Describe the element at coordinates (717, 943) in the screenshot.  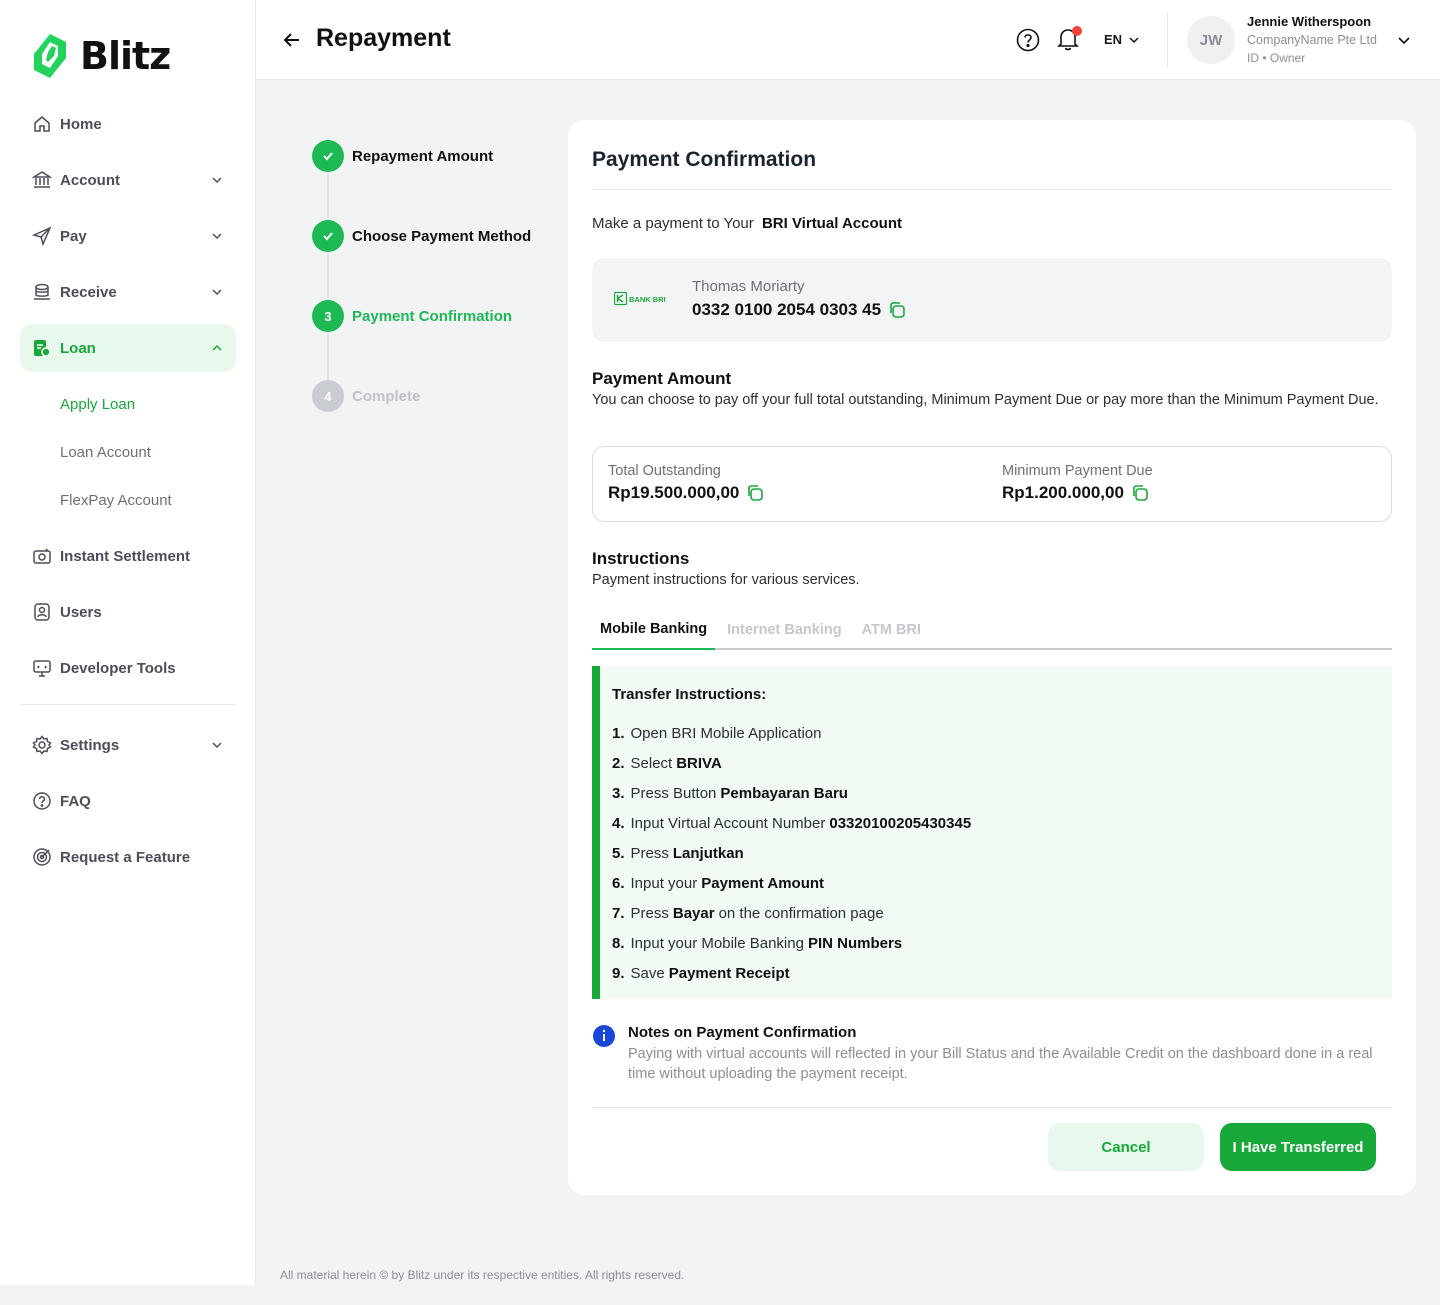
I see `step-text: Input your Mobile Banking` at that location.